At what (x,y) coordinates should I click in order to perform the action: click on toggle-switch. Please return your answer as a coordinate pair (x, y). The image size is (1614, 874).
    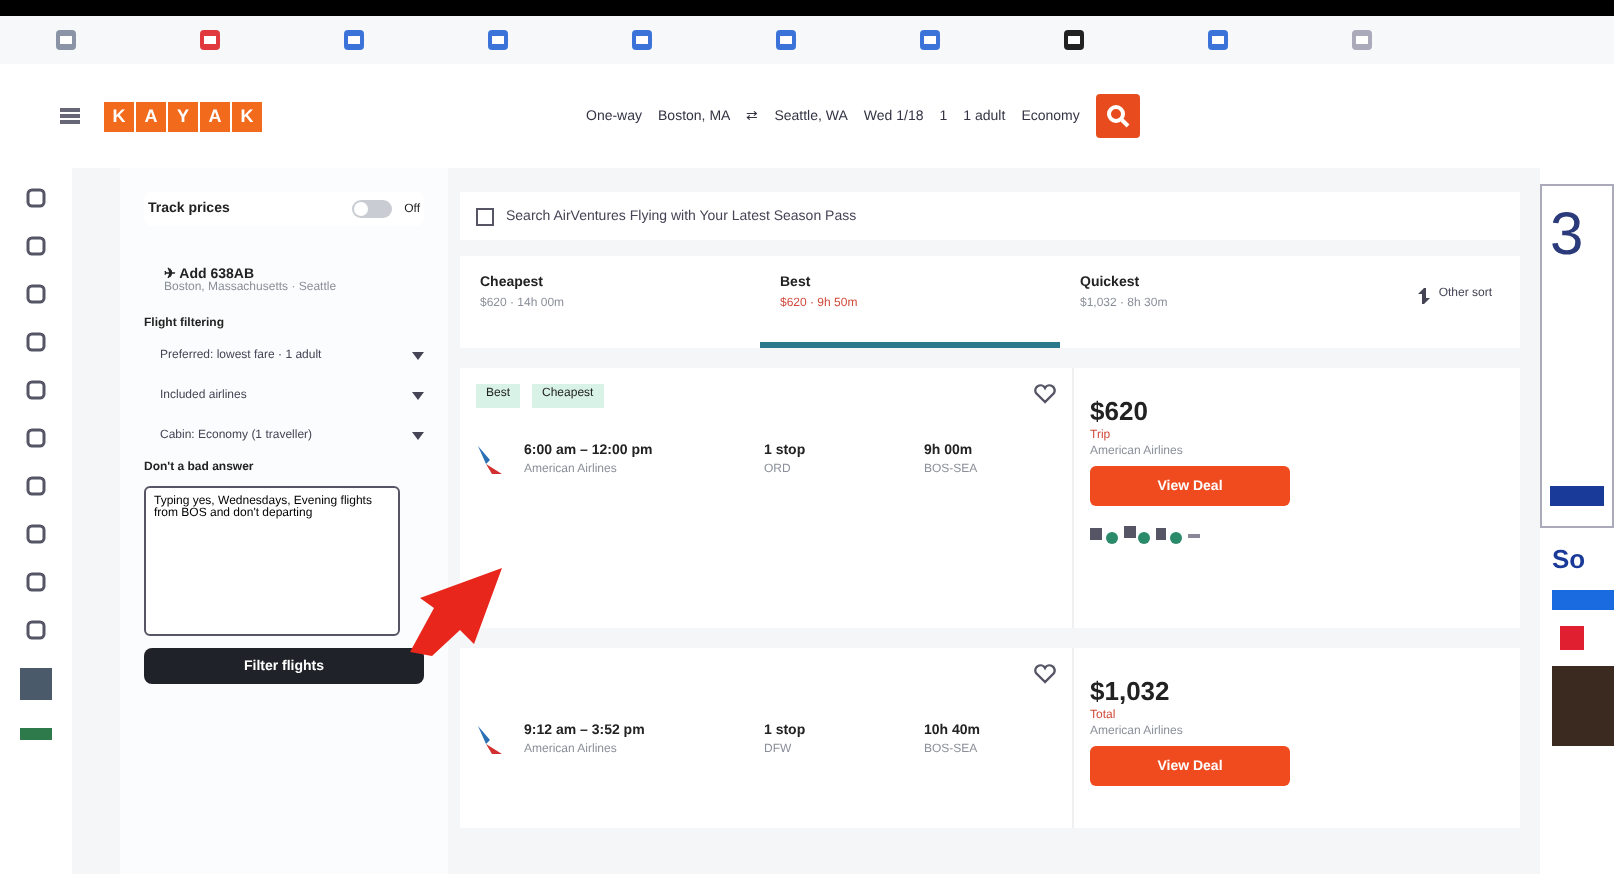
    Looking at the image, I should click on (372, 209).